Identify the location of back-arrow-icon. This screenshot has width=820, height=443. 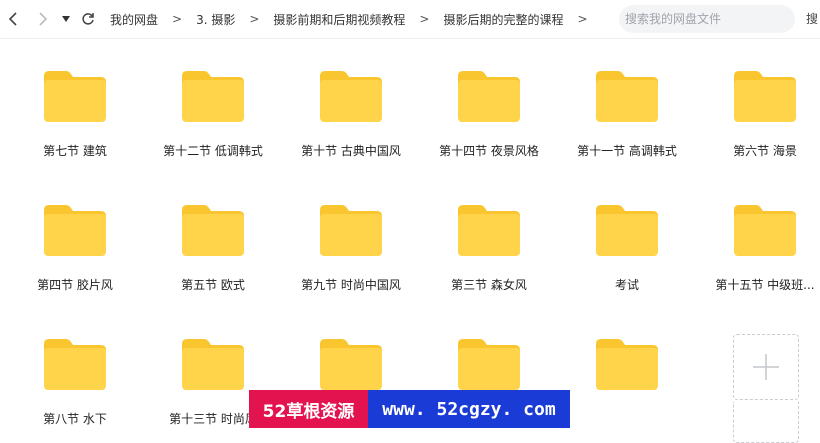
(13, 19).